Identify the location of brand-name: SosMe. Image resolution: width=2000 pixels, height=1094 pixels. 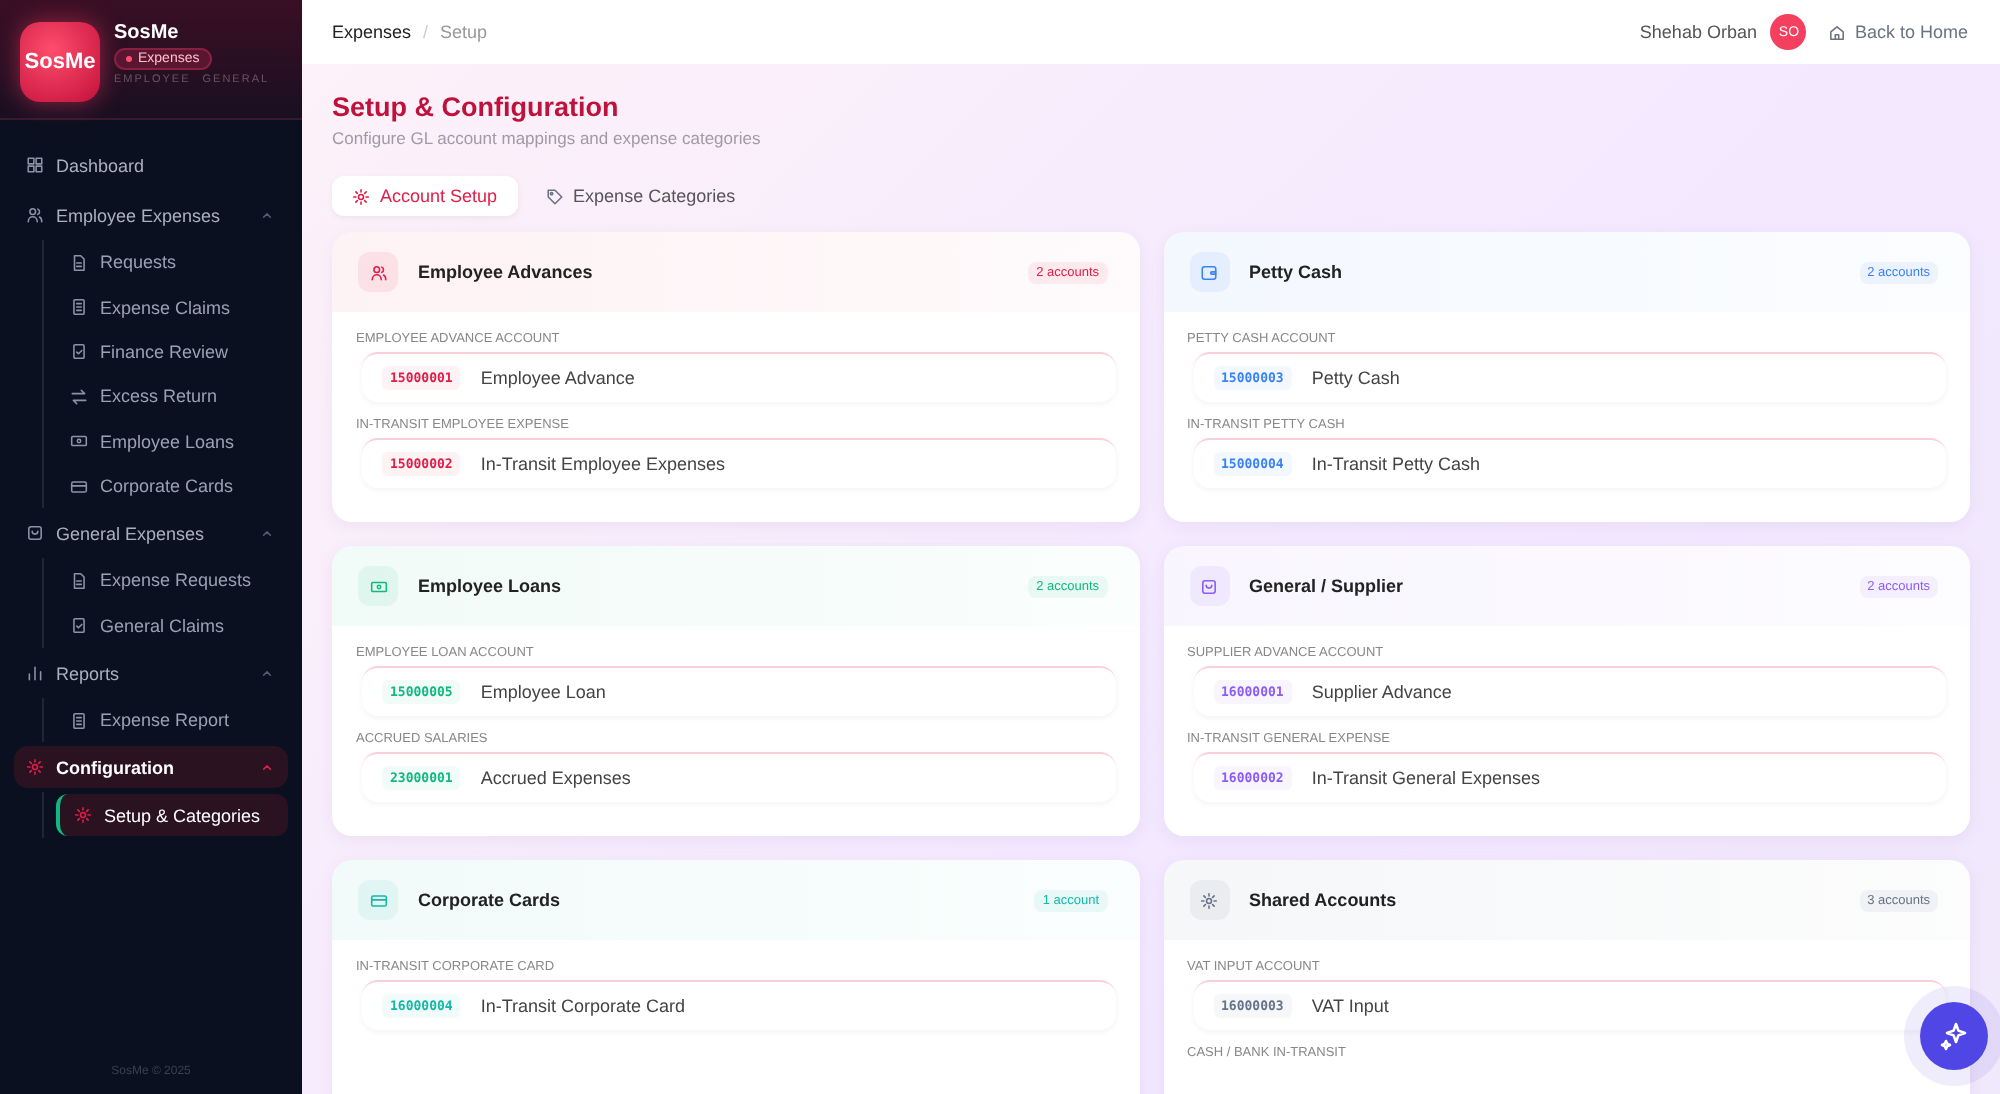
(146, 33).